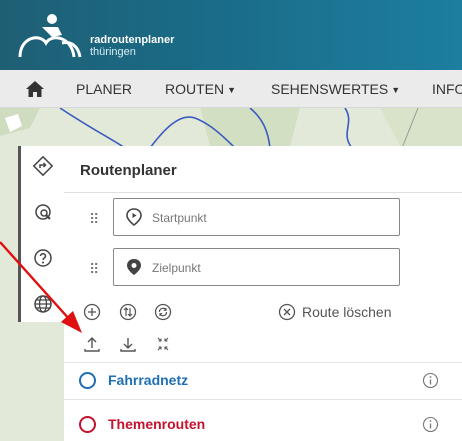 The width and height of the screenshot is (462, 441). Describe the element at coordinates (267, 268) in the screenshot. I see `destination-input` at that location.